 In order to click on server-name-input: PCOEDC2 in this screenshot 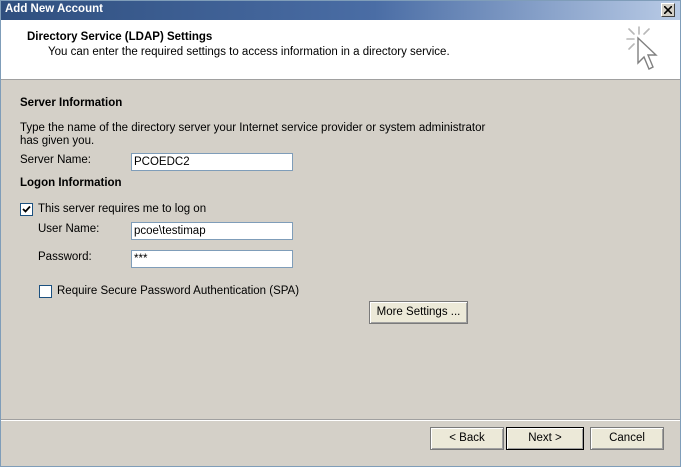, I will do `click(212, 162)`.